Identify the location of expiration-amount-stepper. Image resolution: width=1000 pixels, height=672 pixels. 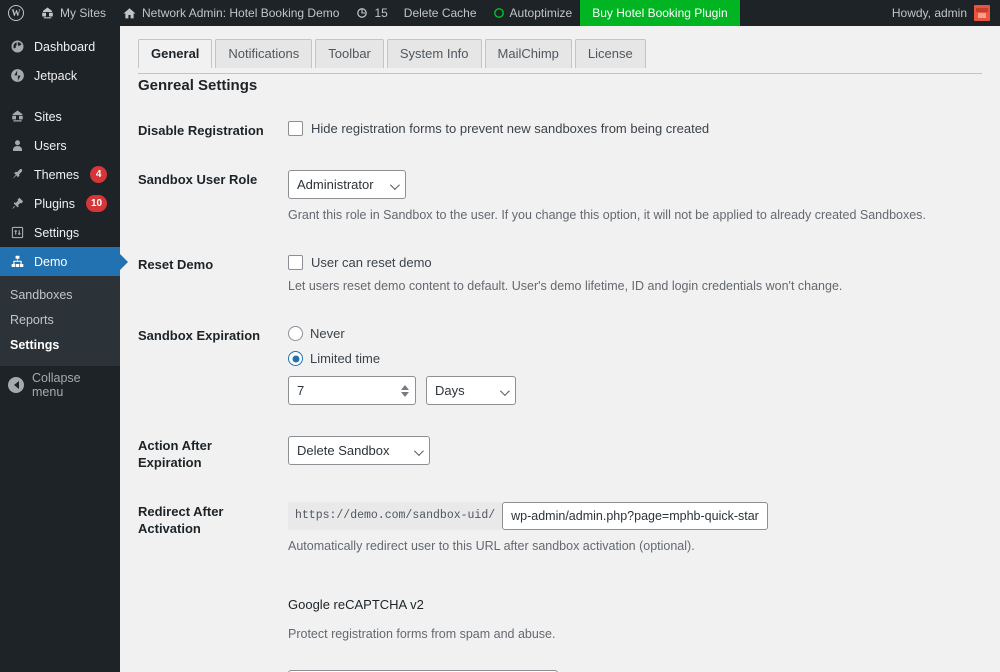
(406, 390).